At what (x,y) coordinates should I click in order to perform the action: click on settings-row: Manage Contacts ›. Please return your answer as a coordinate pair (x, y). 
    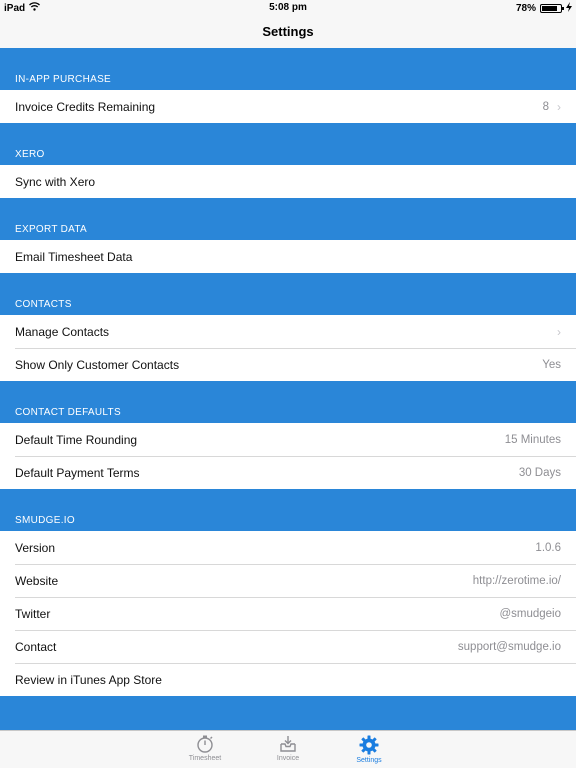
    Looking at the image, I should click on (288, 331).